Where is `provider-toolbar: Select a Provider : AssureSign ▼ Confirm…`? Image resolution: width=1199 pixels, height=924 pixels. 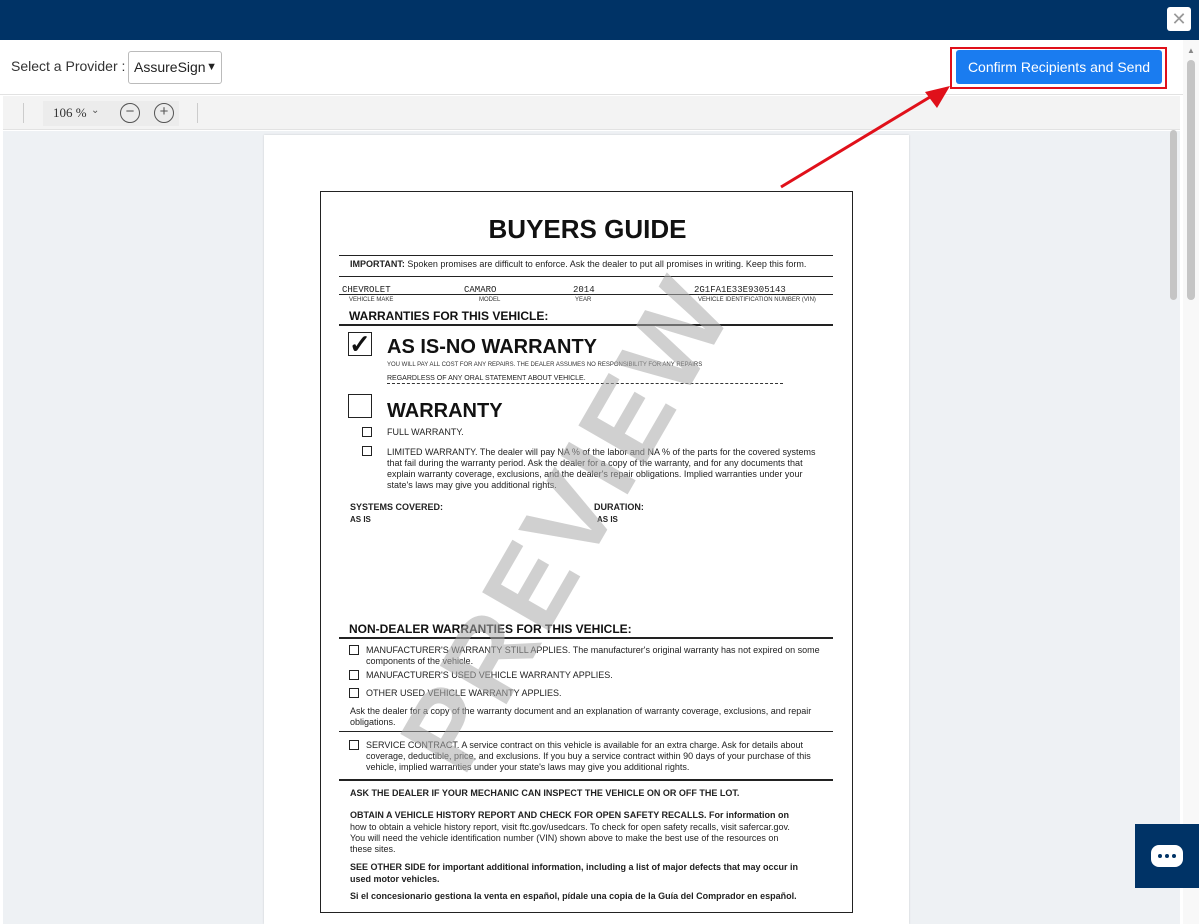 provider-toolbar: Select a Provider : AssureSign ▼ Confirm… is located at coordinates (591, 67).